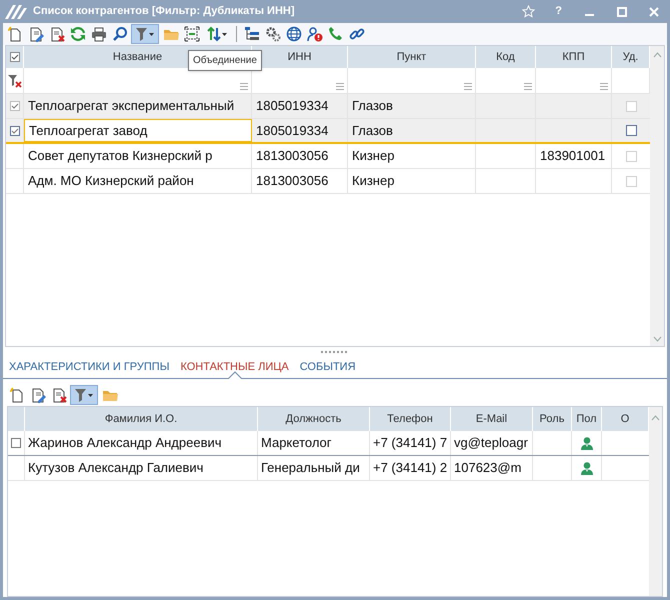 Image resolution: width=670 pixels, height=600 pixels. I want to click on table-cell-text: Генеральный ди, so click(310, 468).